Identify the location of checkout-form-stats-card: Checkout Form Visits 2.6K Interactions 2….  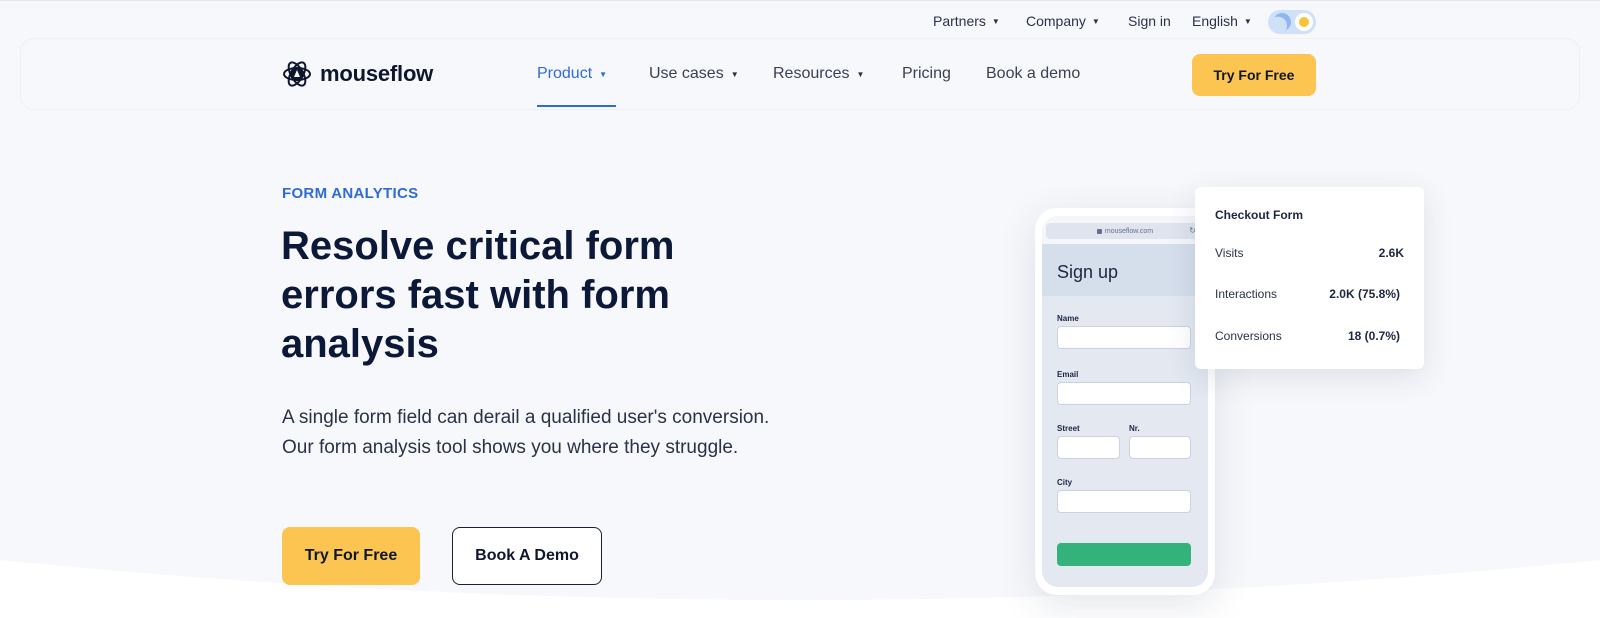
(1309, 278).